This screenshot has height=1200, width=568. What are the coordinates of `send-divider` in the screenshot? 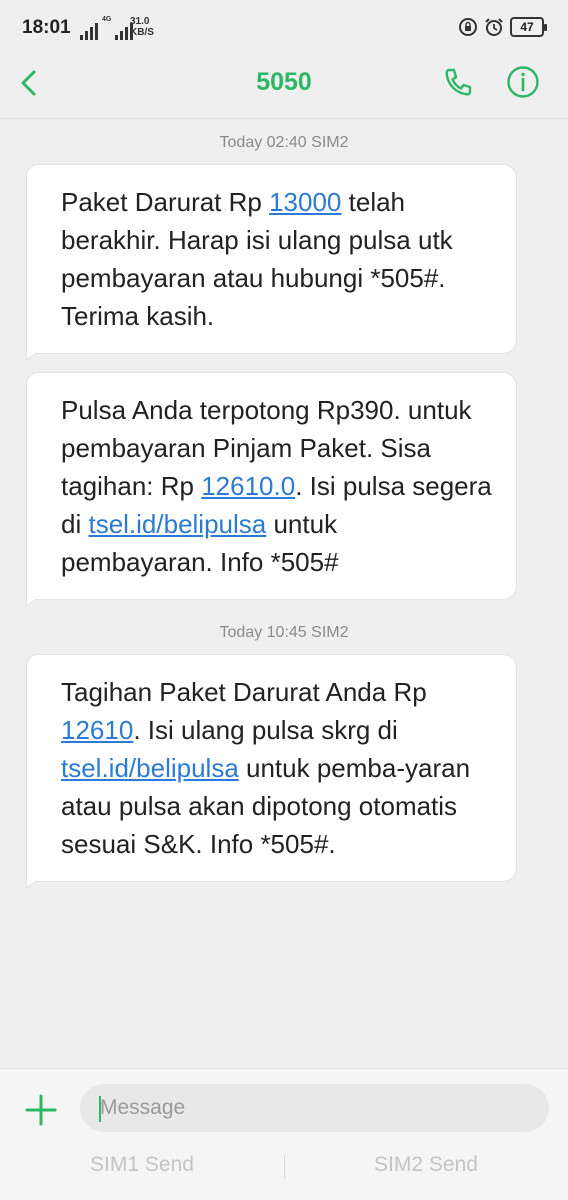 It's located at (284, 1167).